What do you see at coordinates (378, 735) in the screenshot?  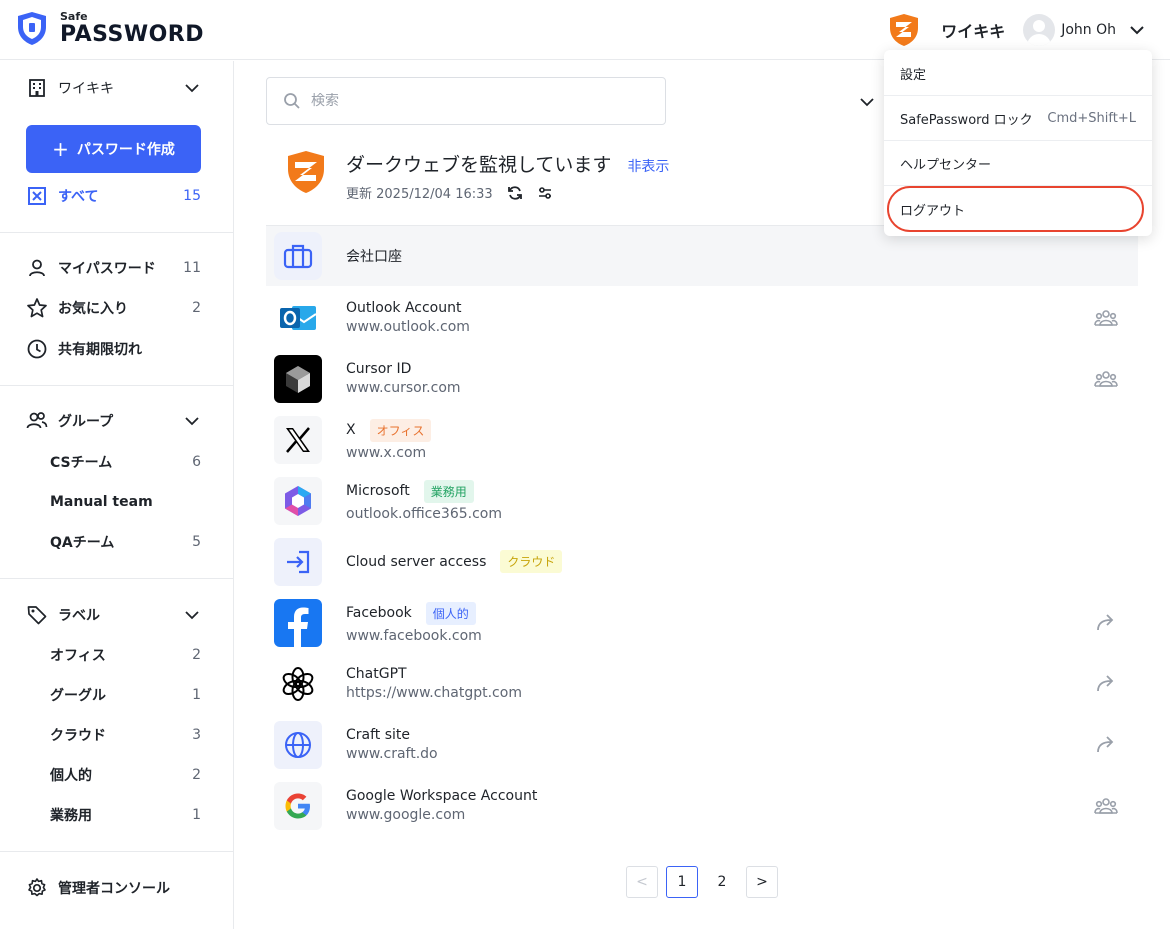 I see `item-name: Craft site` at bounding box center [378, 735].